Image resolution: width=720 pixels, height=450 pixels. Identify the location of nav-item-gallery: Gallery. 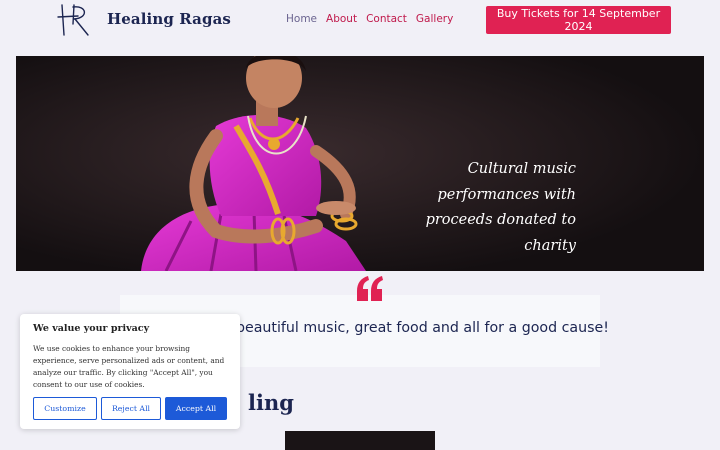
(434, 19).